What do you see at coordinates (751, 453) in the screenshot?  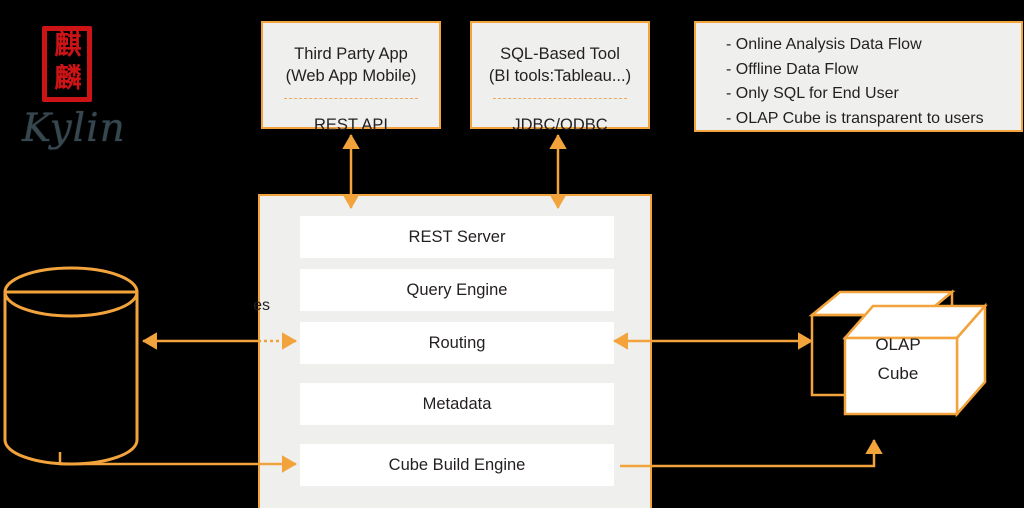 I see `arrow-cube-build-engine-to-olap-cube` at bounding box center [751, 453].